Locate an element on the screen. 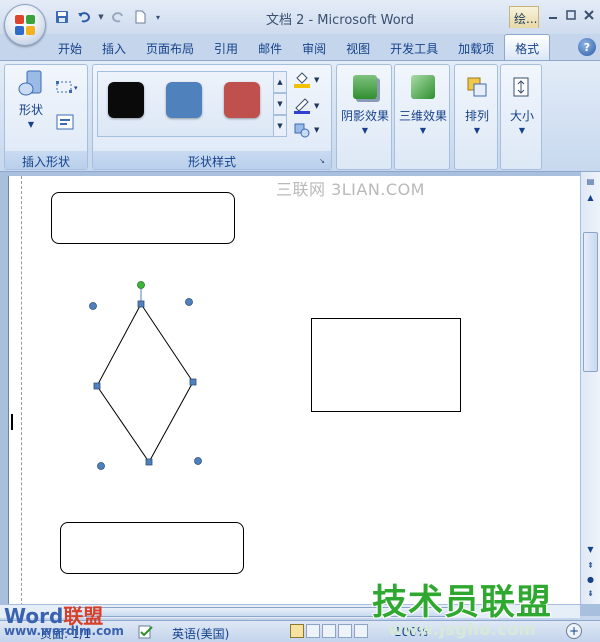  change-shape-button: ▼ is located at coordinates (311, 130).